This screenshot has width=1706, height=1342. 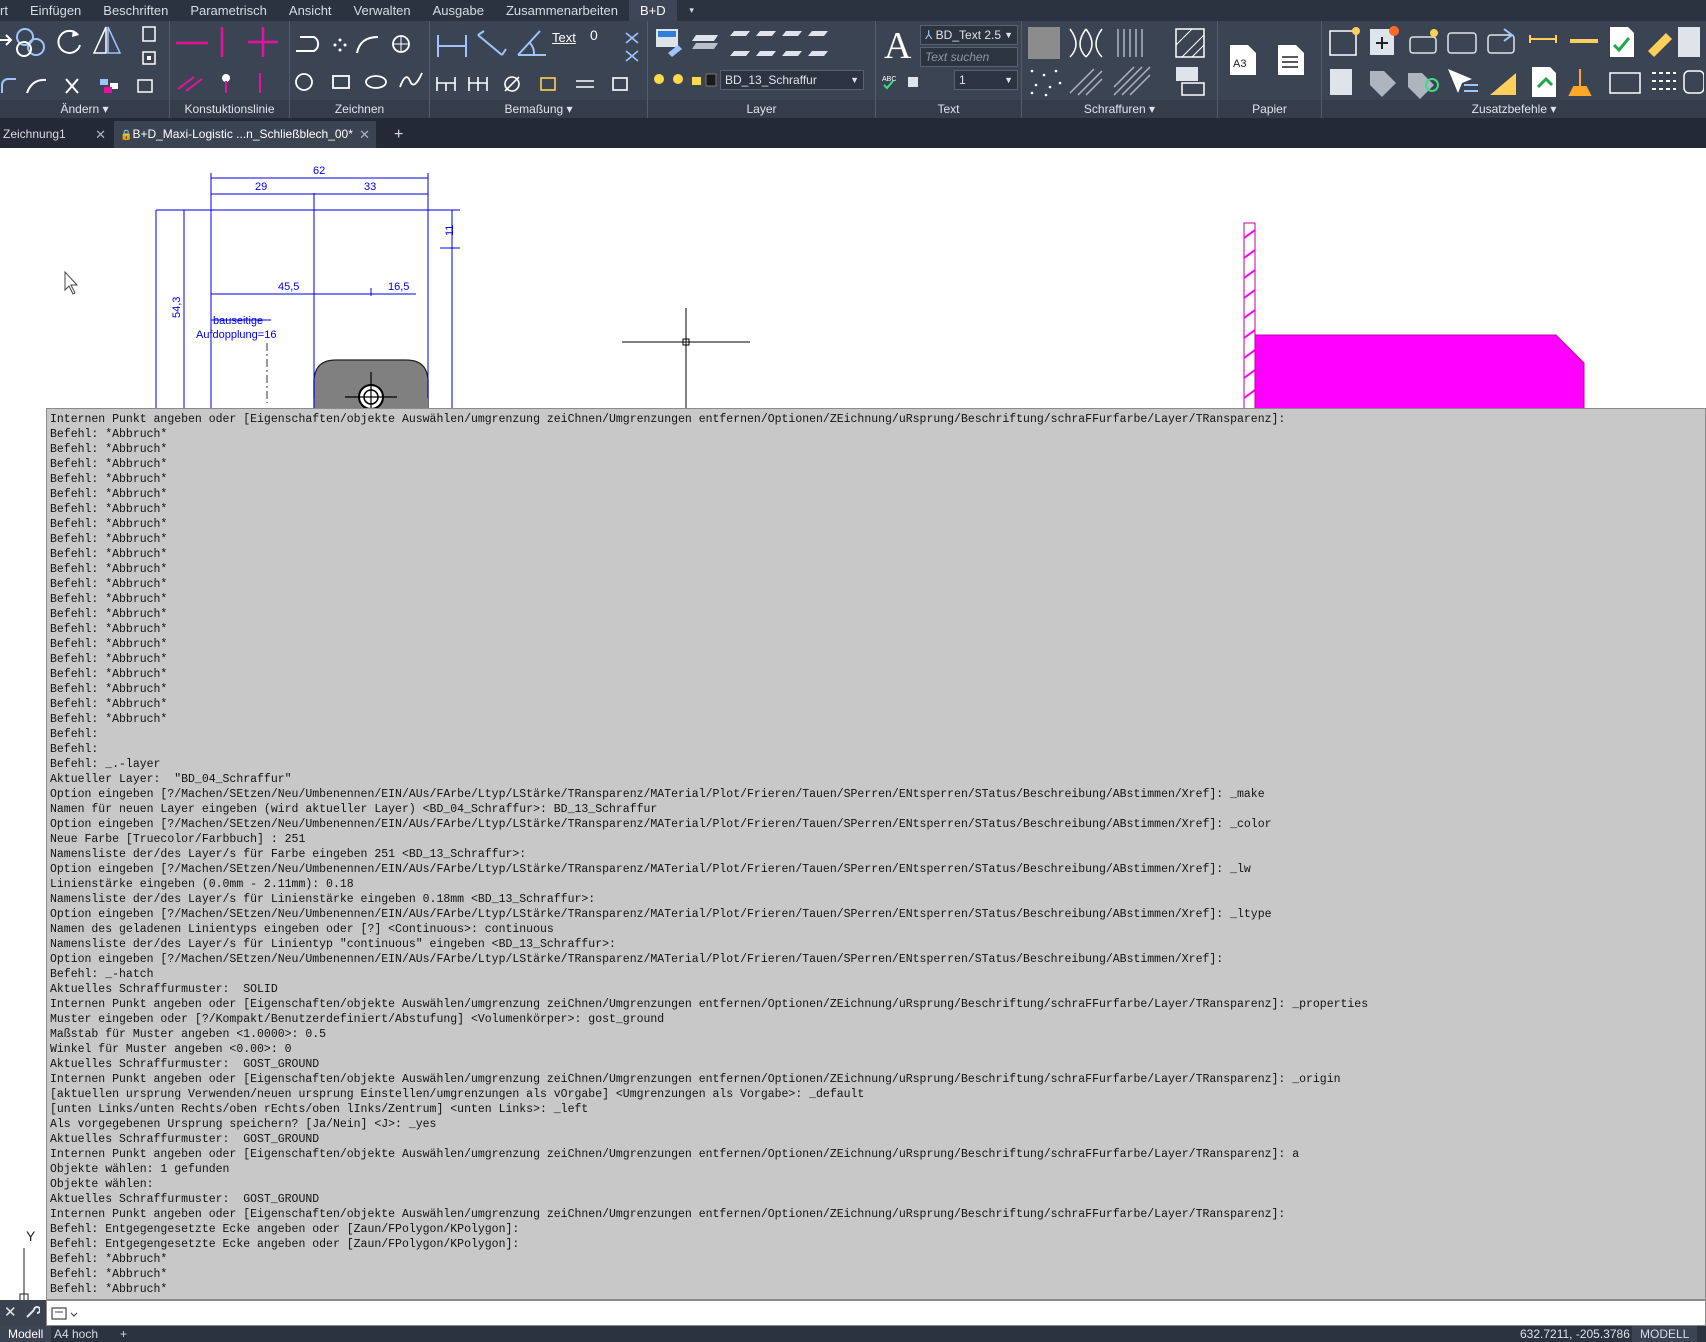 I want to click on hatch-edit-icon, so click(x=1190, y=81).